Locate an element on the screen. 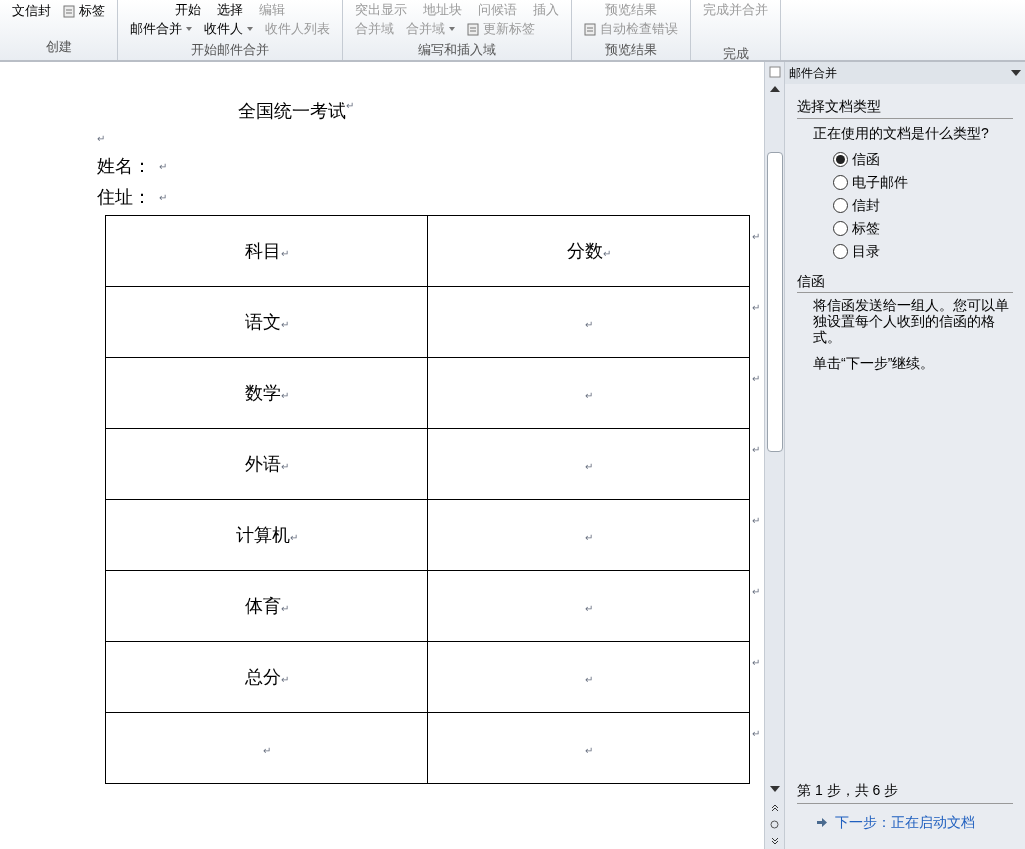  table-cell: 总分 is located at coordinates (262, 676).